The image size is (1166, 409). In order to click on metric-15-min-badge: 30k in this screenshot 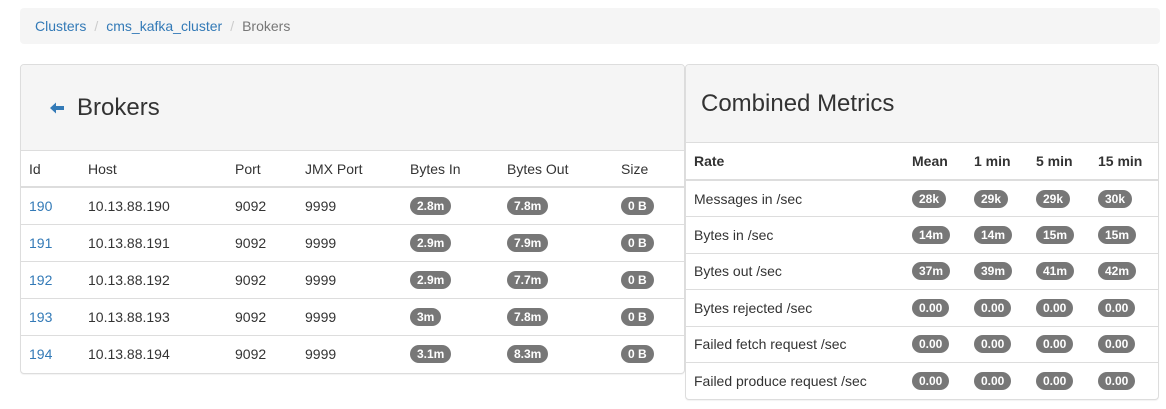, I will do `click(1115, 198)`.